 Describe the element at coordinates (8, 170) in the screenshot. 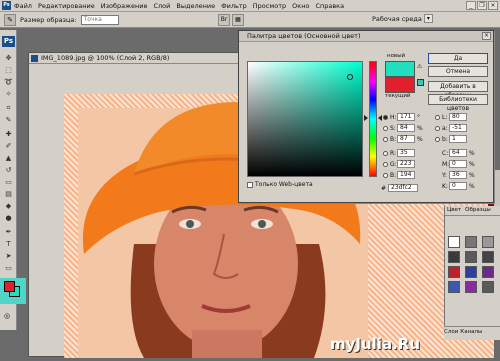

I see `history-brush-icon: ↺` at that location.